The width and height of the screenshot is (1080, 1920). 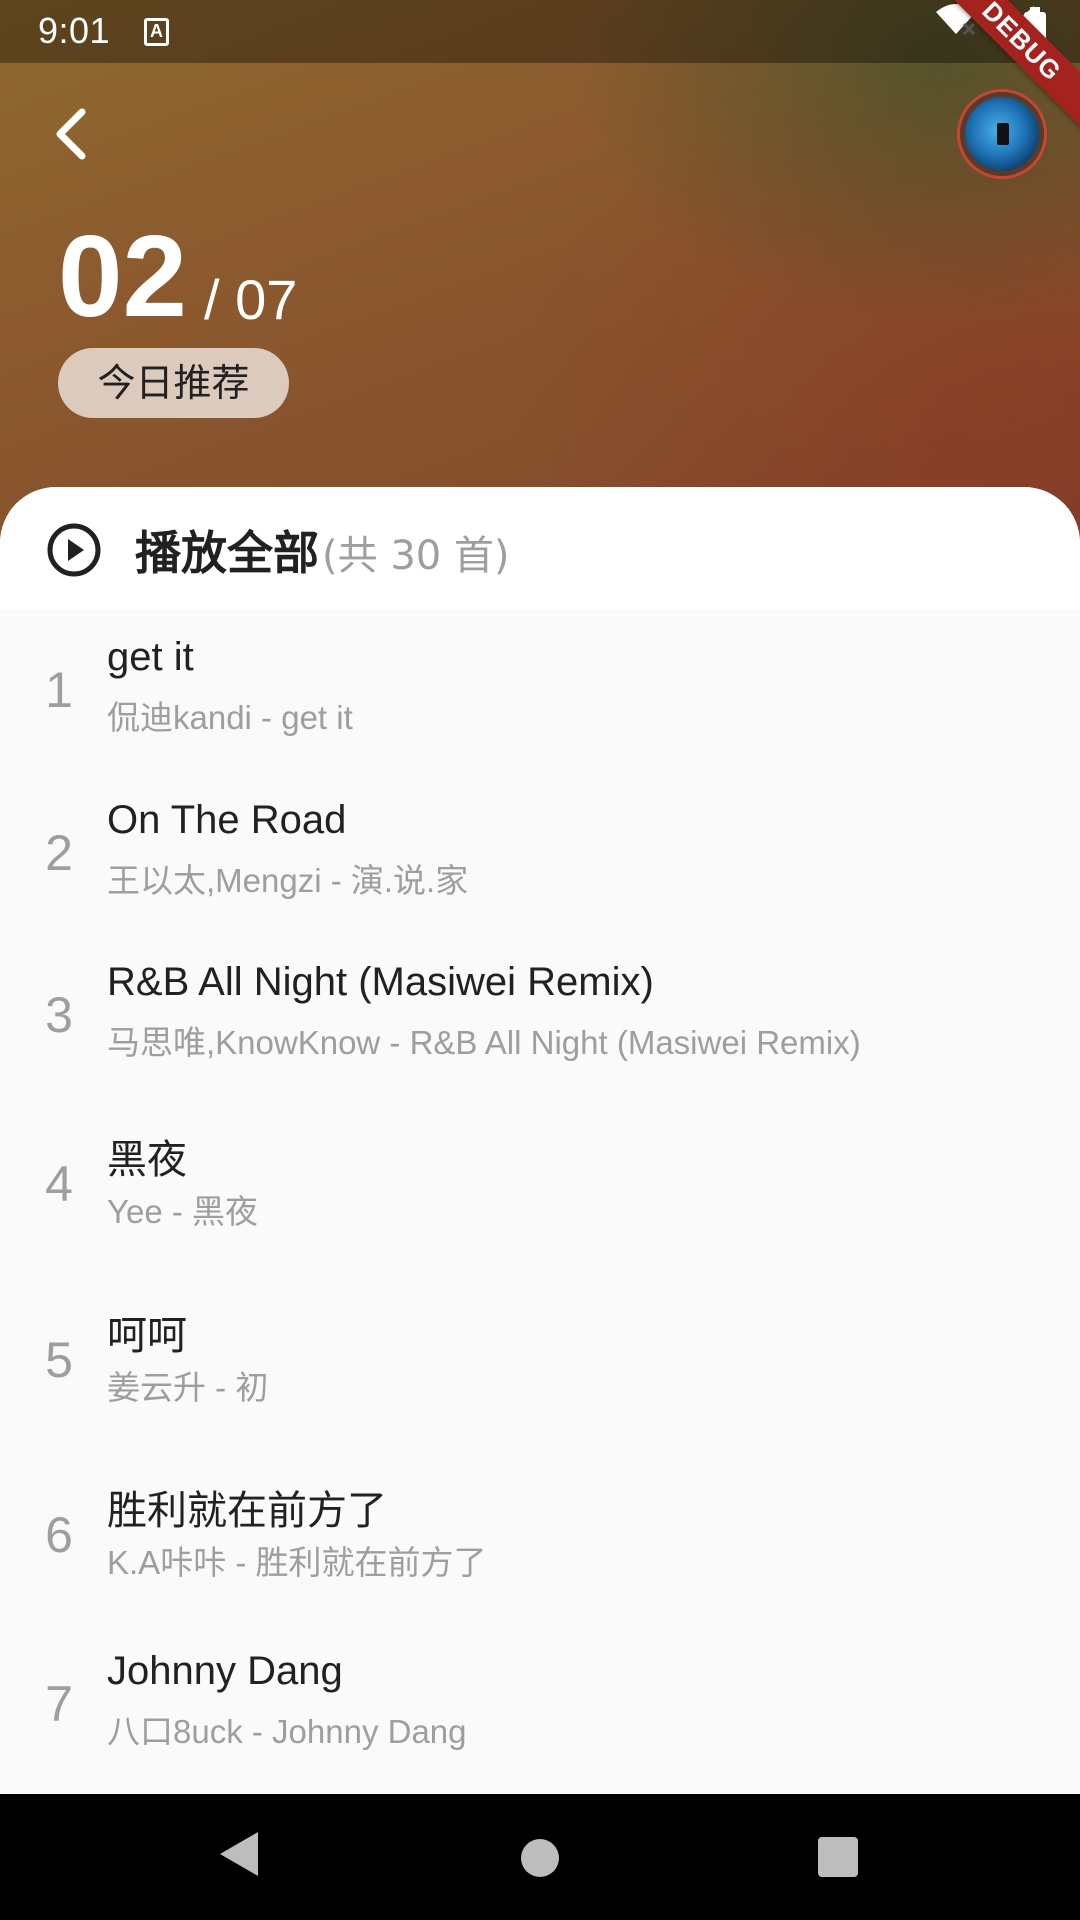 I want to click on song-title: 呵呵, so click(x=147, y=1336).